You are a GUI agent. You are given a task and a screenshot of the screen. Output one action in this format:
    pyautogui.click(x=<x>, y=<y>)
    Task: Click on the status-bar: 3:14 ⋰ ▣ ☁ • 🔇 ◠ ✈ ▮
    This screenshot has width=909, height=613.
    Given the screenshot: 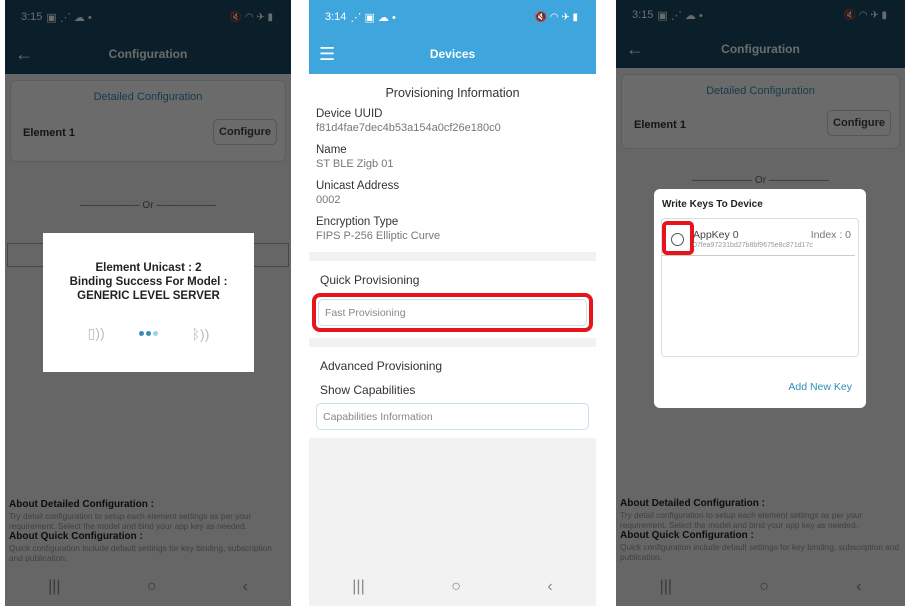 What is the action you would take?
    pyautogui.click(x=452, y=17)
    